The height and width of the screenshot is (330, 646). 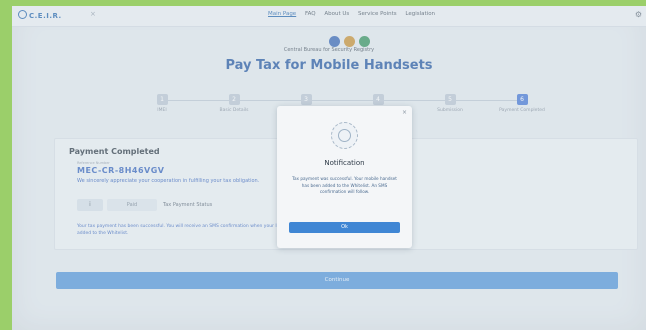 I want to click on ok-button: Ok, so click(x=344, y=227).